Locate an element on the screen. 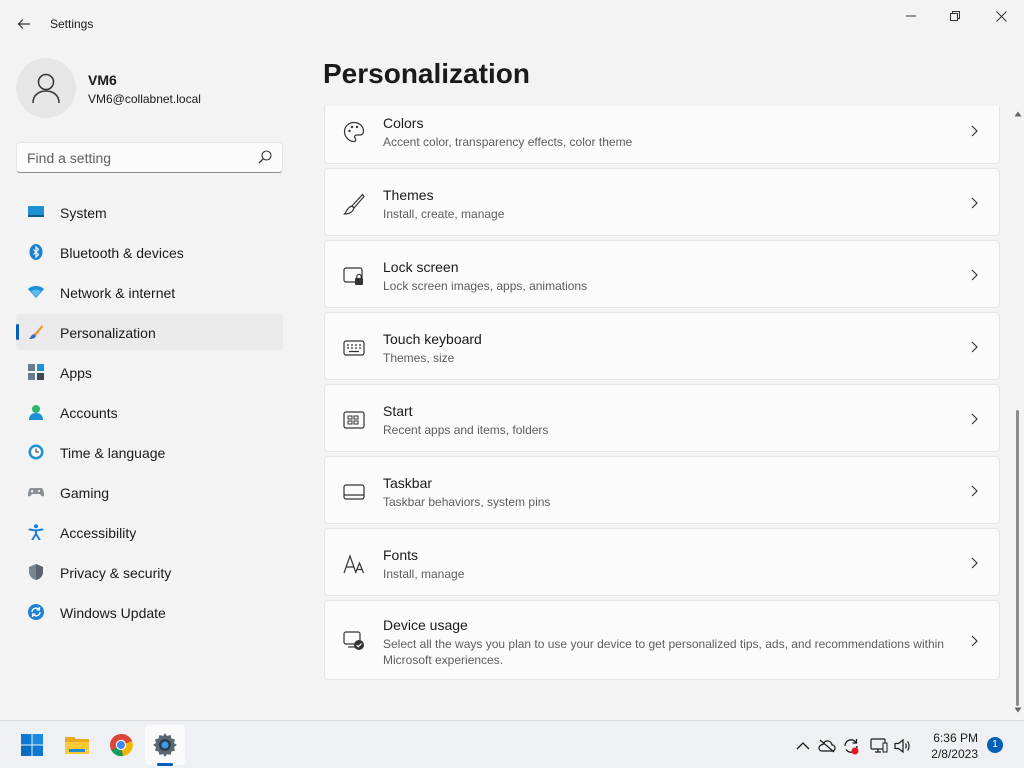  sidebar-item-apps: Apps is located at coordinates (149, 372).